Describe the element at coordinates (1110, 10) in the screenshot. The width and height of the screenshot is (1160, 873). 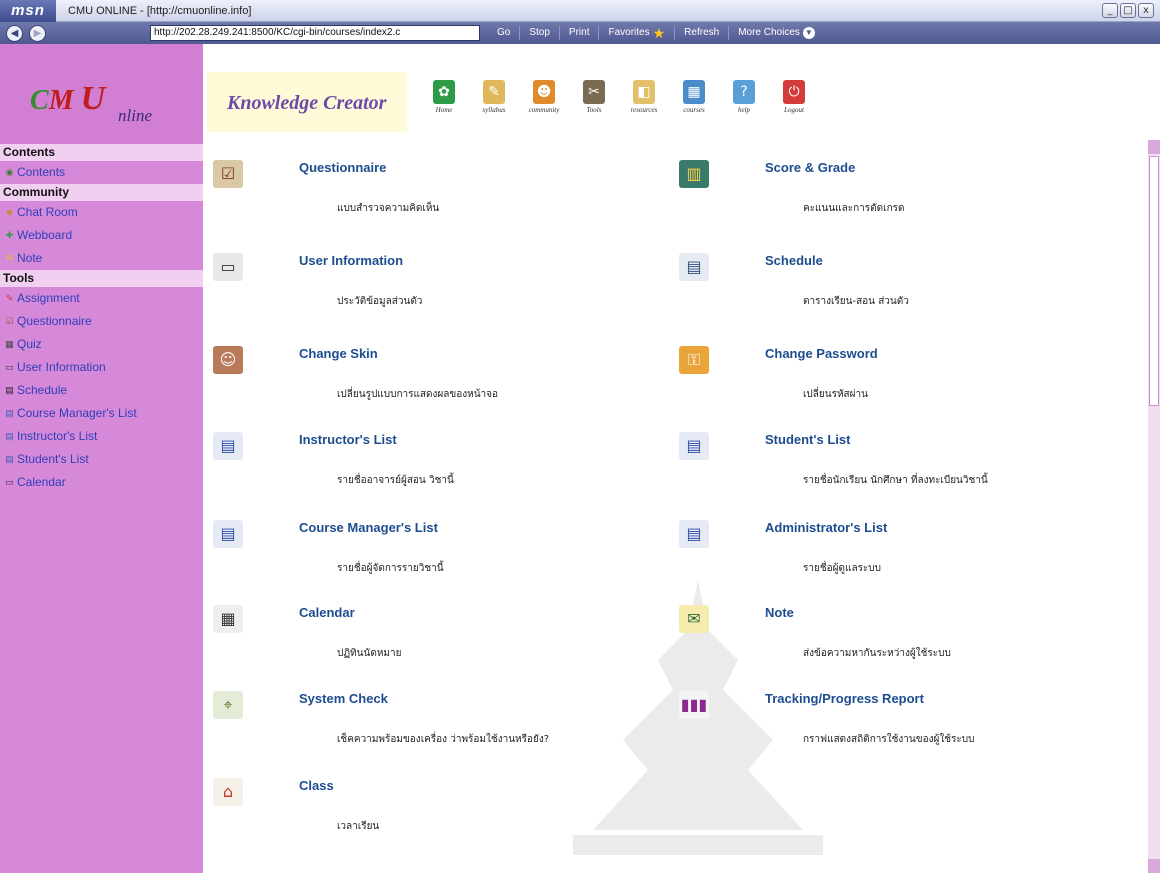
I see `minimize-button: _` at that location.